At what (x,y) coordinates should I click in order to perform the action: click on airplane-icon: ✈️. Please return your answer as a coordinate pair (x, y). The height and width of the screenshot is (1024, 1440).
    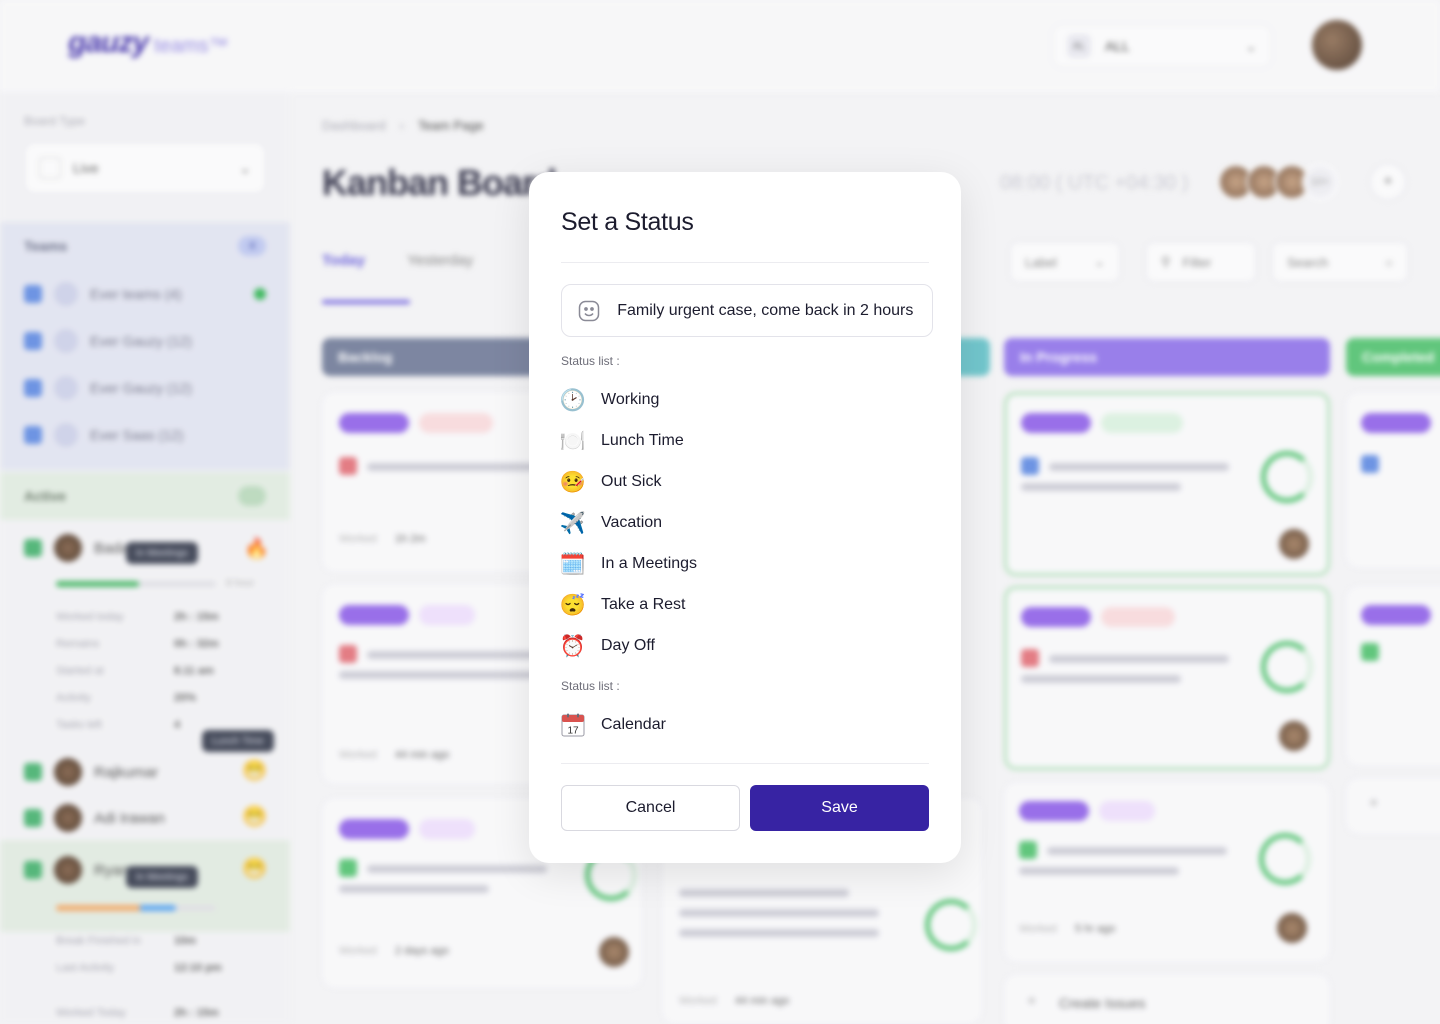
    Looking at the image, I should click on (573, 523).